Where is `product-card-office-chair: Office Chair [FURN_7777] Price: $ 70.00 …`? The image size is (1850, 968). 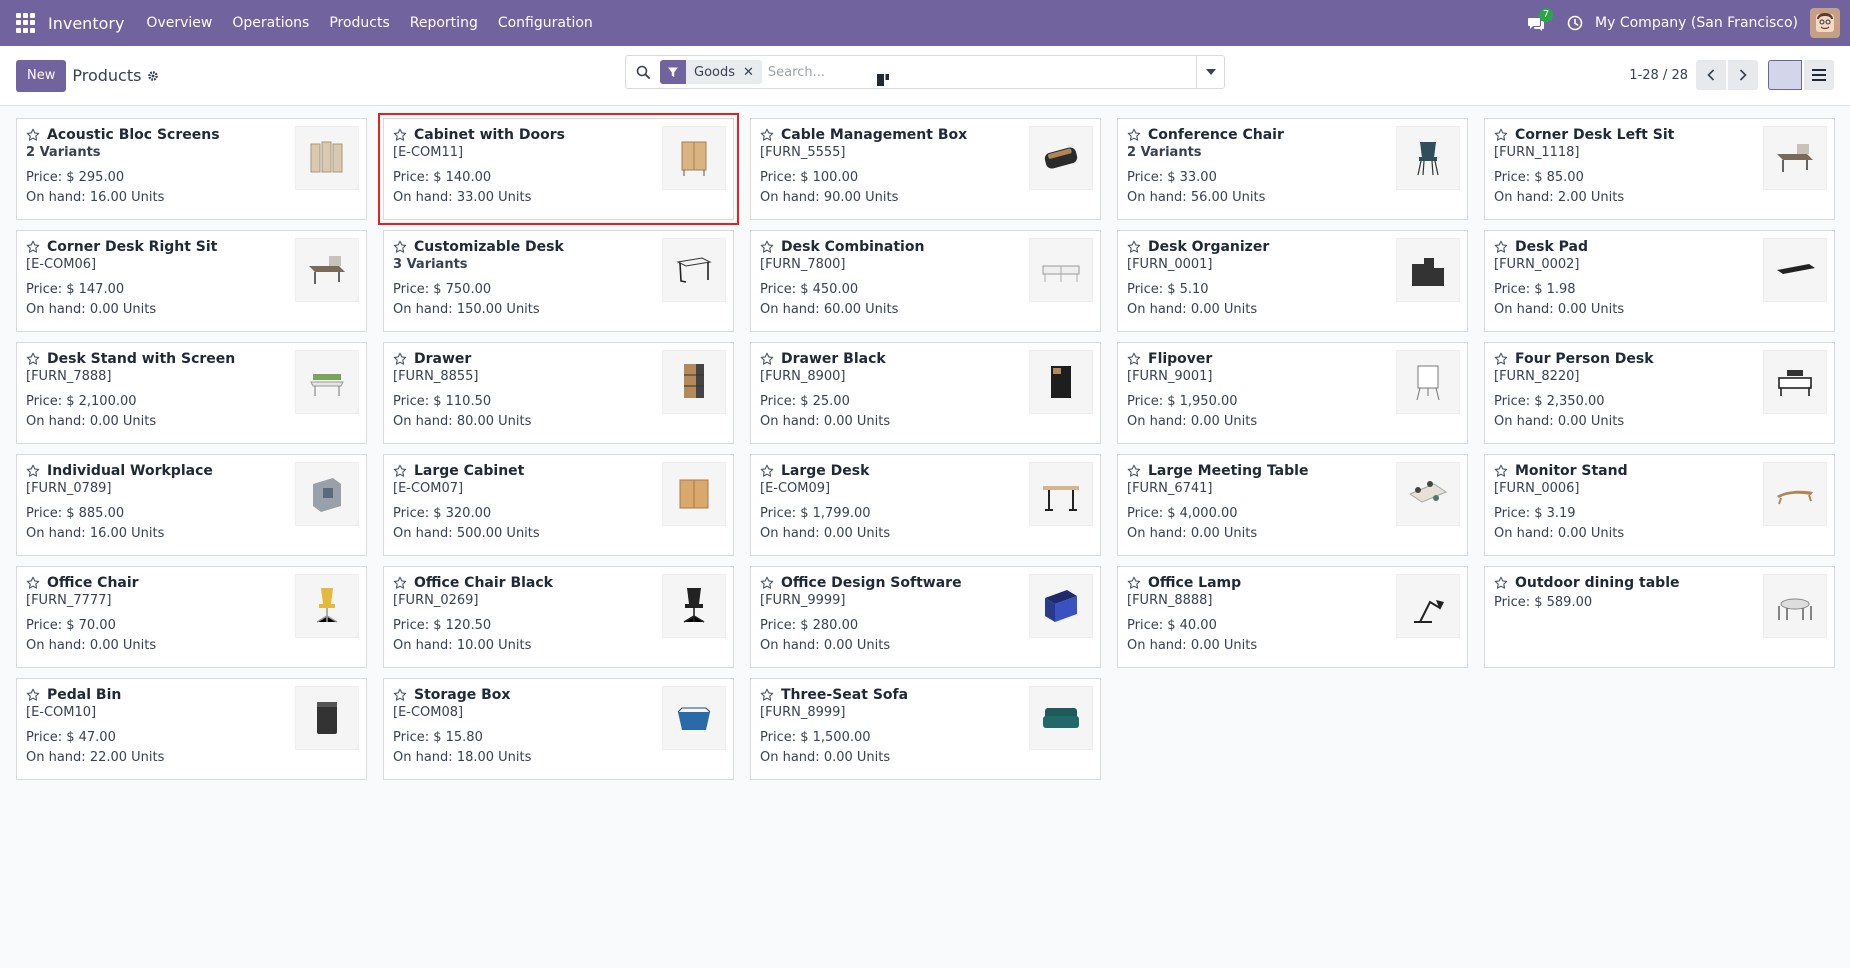
product-card-office-chair: Office Chair [FURN_7777] Price: $ 70.00 … is located at coordinates (191, 617).